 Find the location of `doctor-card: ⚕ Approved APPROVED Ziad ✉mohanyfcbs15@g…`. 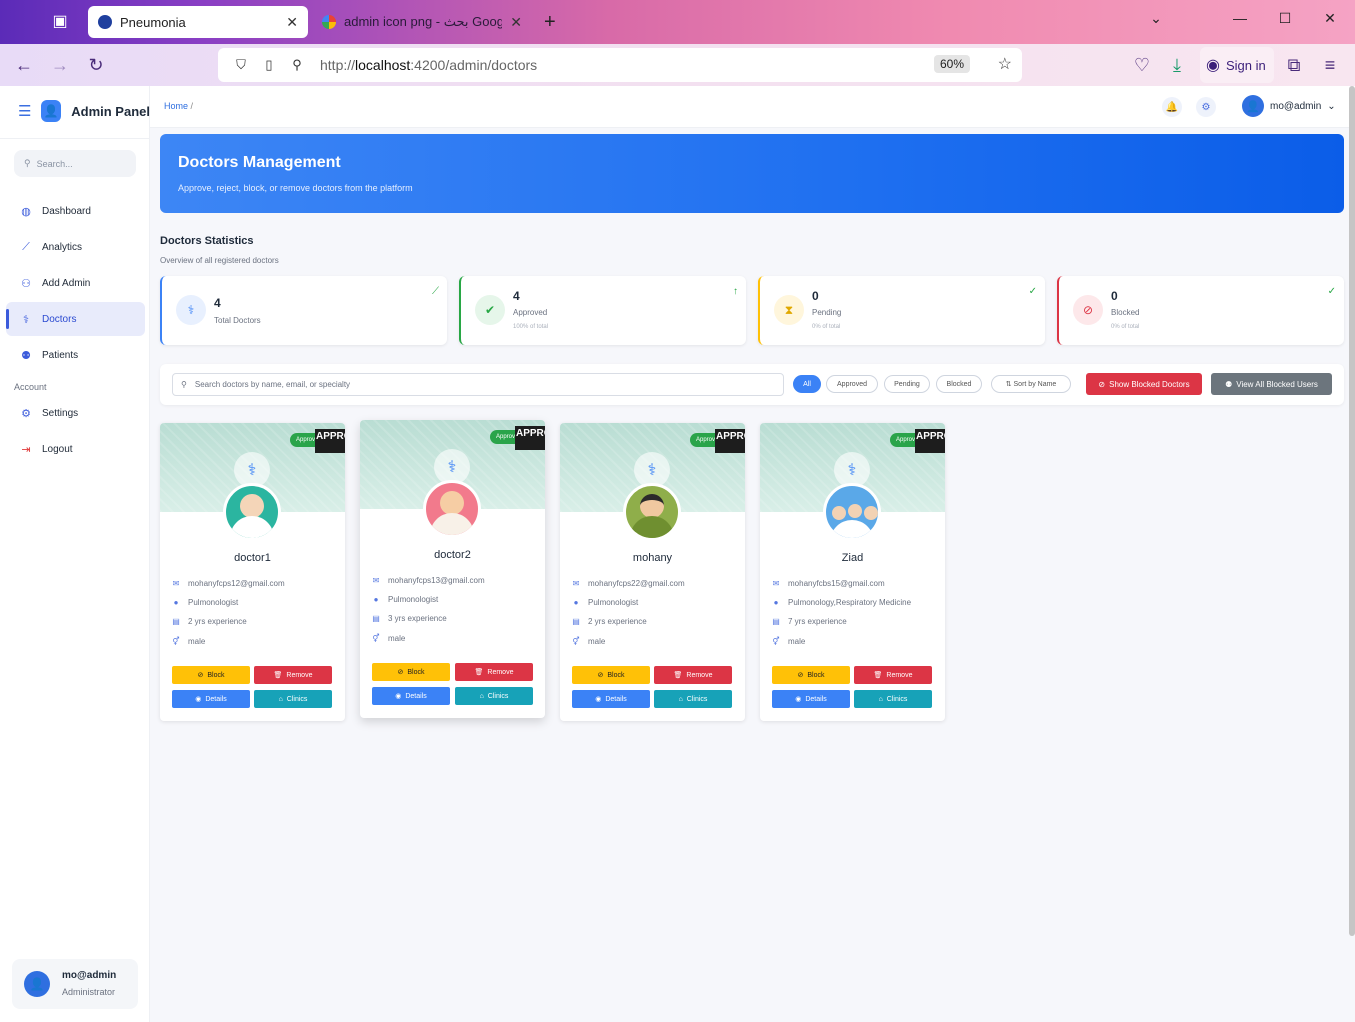

doctor-card: ⚕ Approved APPROVED Ziad ✉mohanyfcbs15@g… is located at coordinates (852, 572).